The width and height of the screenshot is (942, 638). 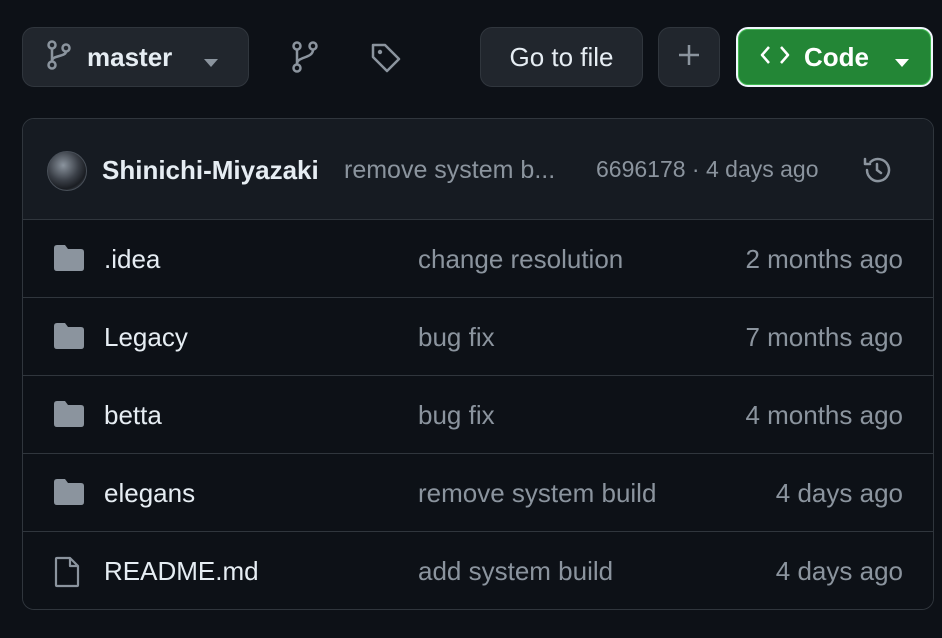 What do you see at coordinates (305, 57) in the screenshot?
I see `branches-link-icon` at bounding box center [305, 57].